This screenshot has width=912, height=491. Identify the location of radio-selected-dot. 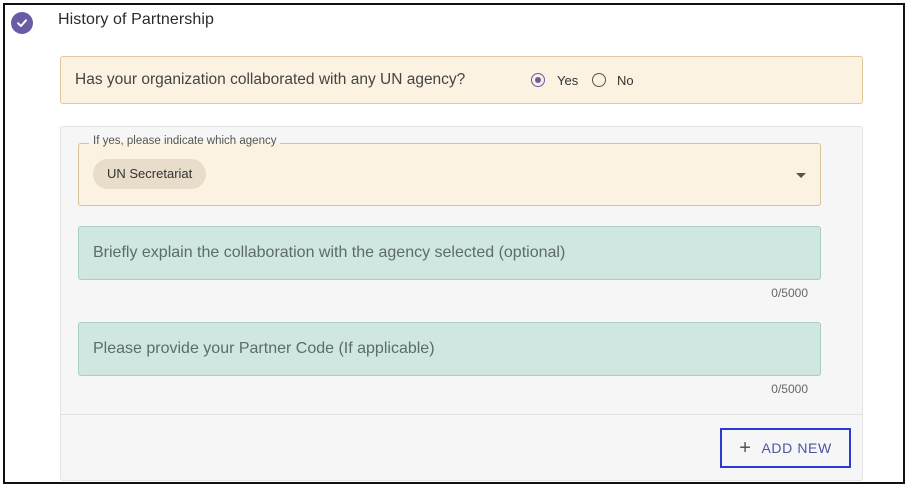
(538, 80).